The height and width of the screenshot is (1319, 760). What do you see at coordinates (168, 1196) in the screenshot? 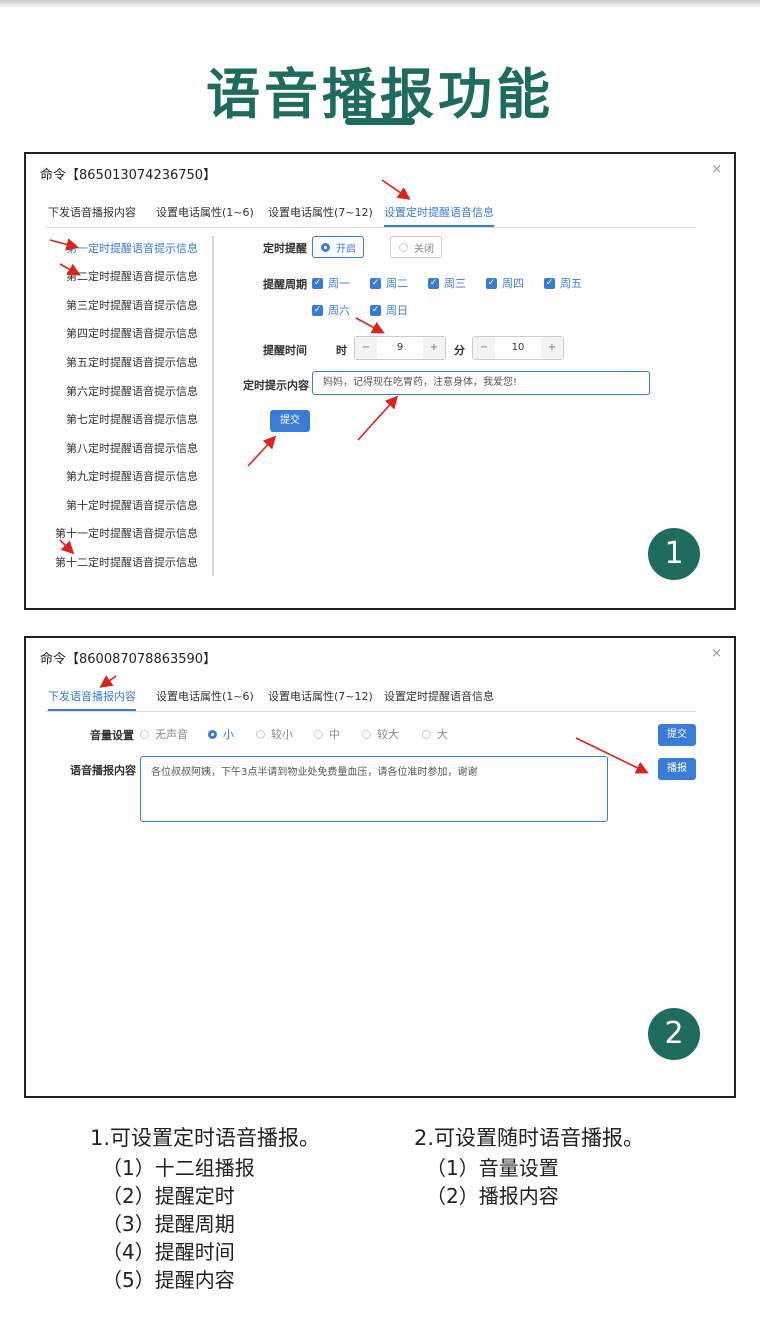
I see `notes-item: （2）提醒定时` at bounding box center [168, 1196].